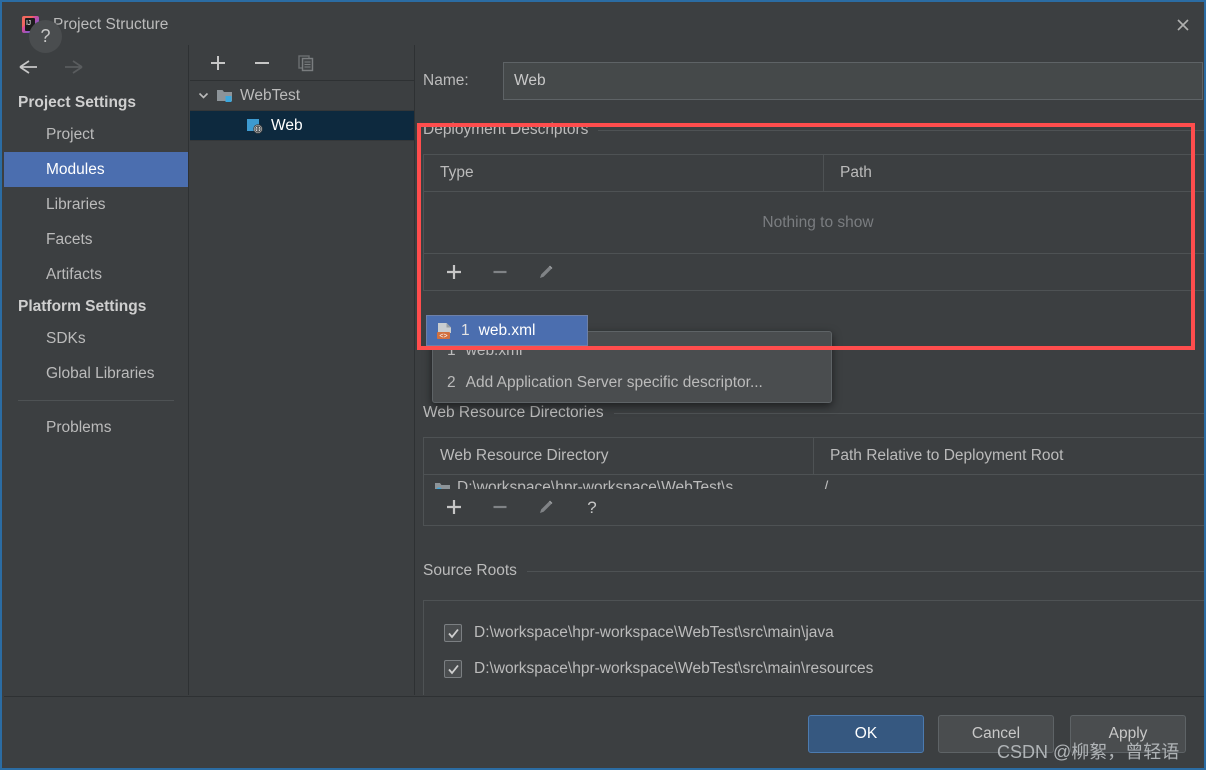 Image resolution: width=1206 pixels, height=770 pixels. What do you see at coordinates (287, 125) in the screenshot?
I see `tree-node-label: Web` at bounding box center [287, 125].